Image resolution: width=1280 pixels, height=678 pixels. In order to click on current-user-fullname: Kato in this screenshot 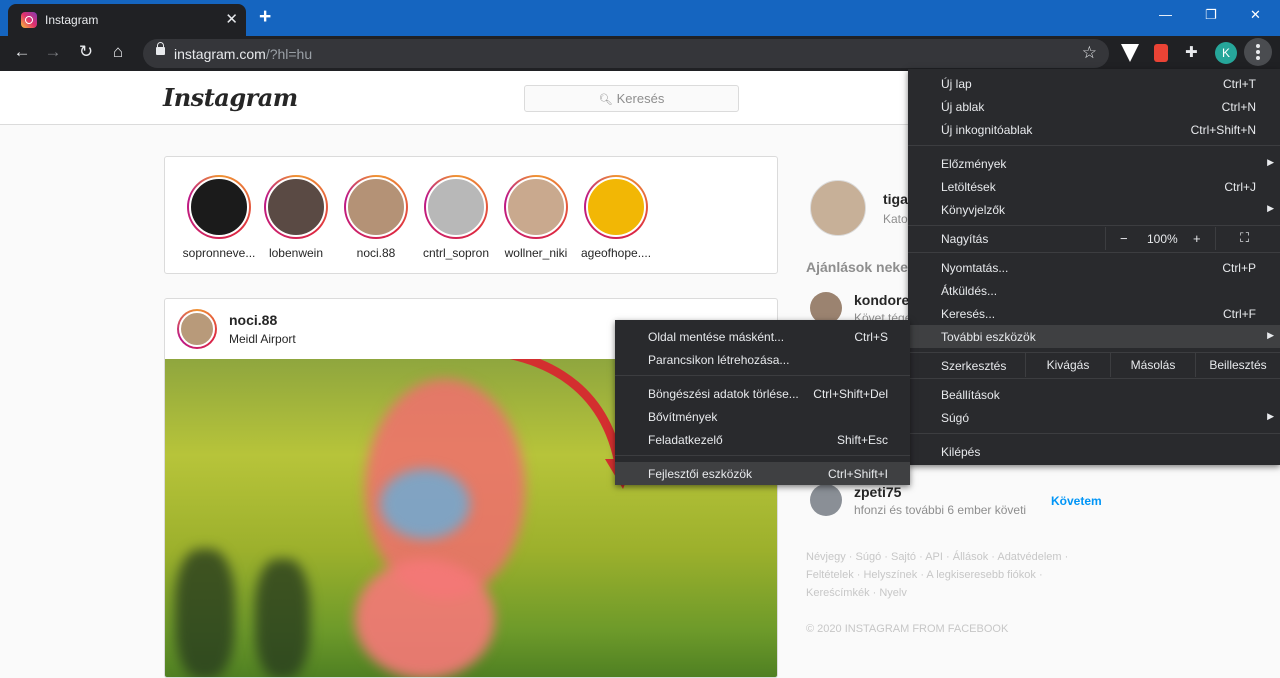, I will do `click(895, 219)`.